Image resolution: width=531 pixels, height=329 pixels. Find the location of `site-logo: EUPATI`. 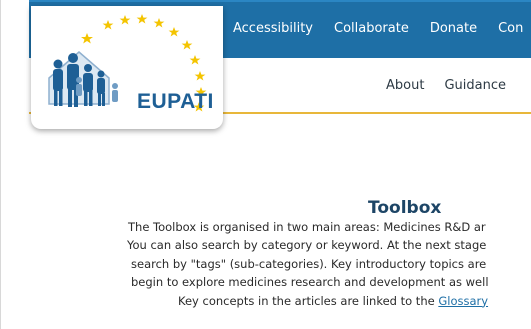

site-logo: EUPATI is located at coordinates (127, 67).